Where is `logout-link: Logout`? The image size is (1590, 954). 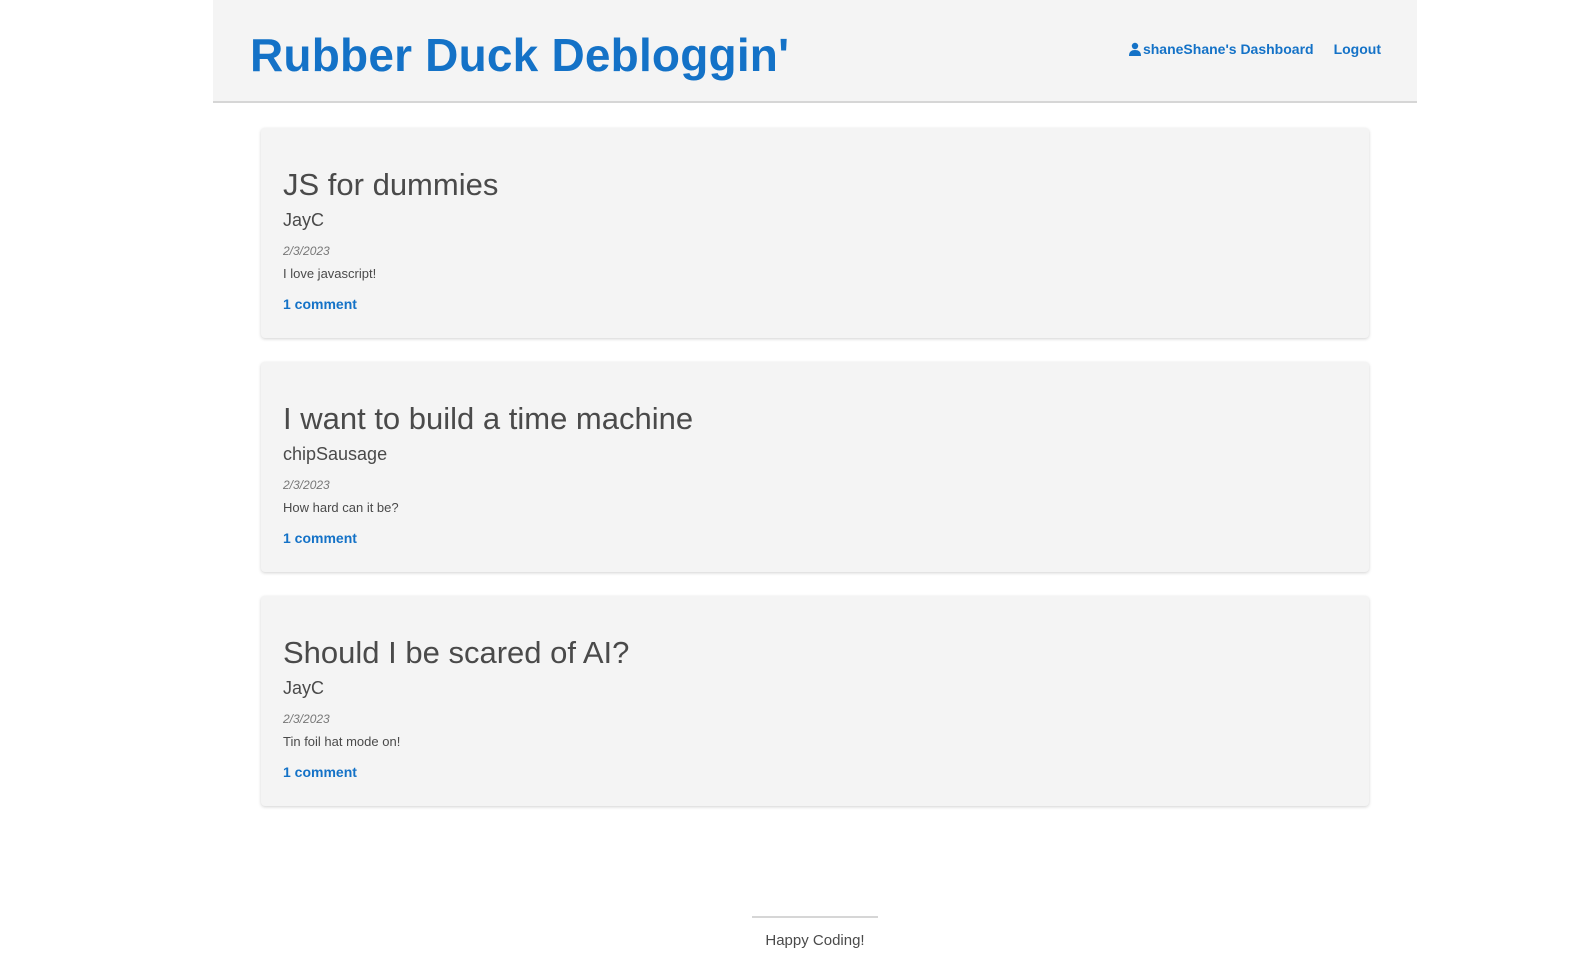 logout-link: Logout is located at coordinates (1357, 49).